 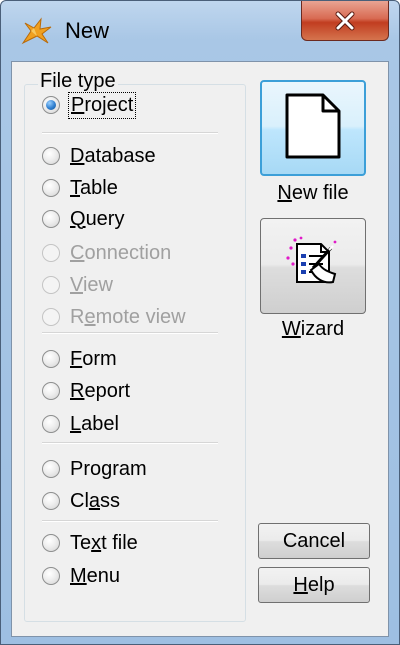 I want to click on radio-label: Table, so click(x=94, y=187).